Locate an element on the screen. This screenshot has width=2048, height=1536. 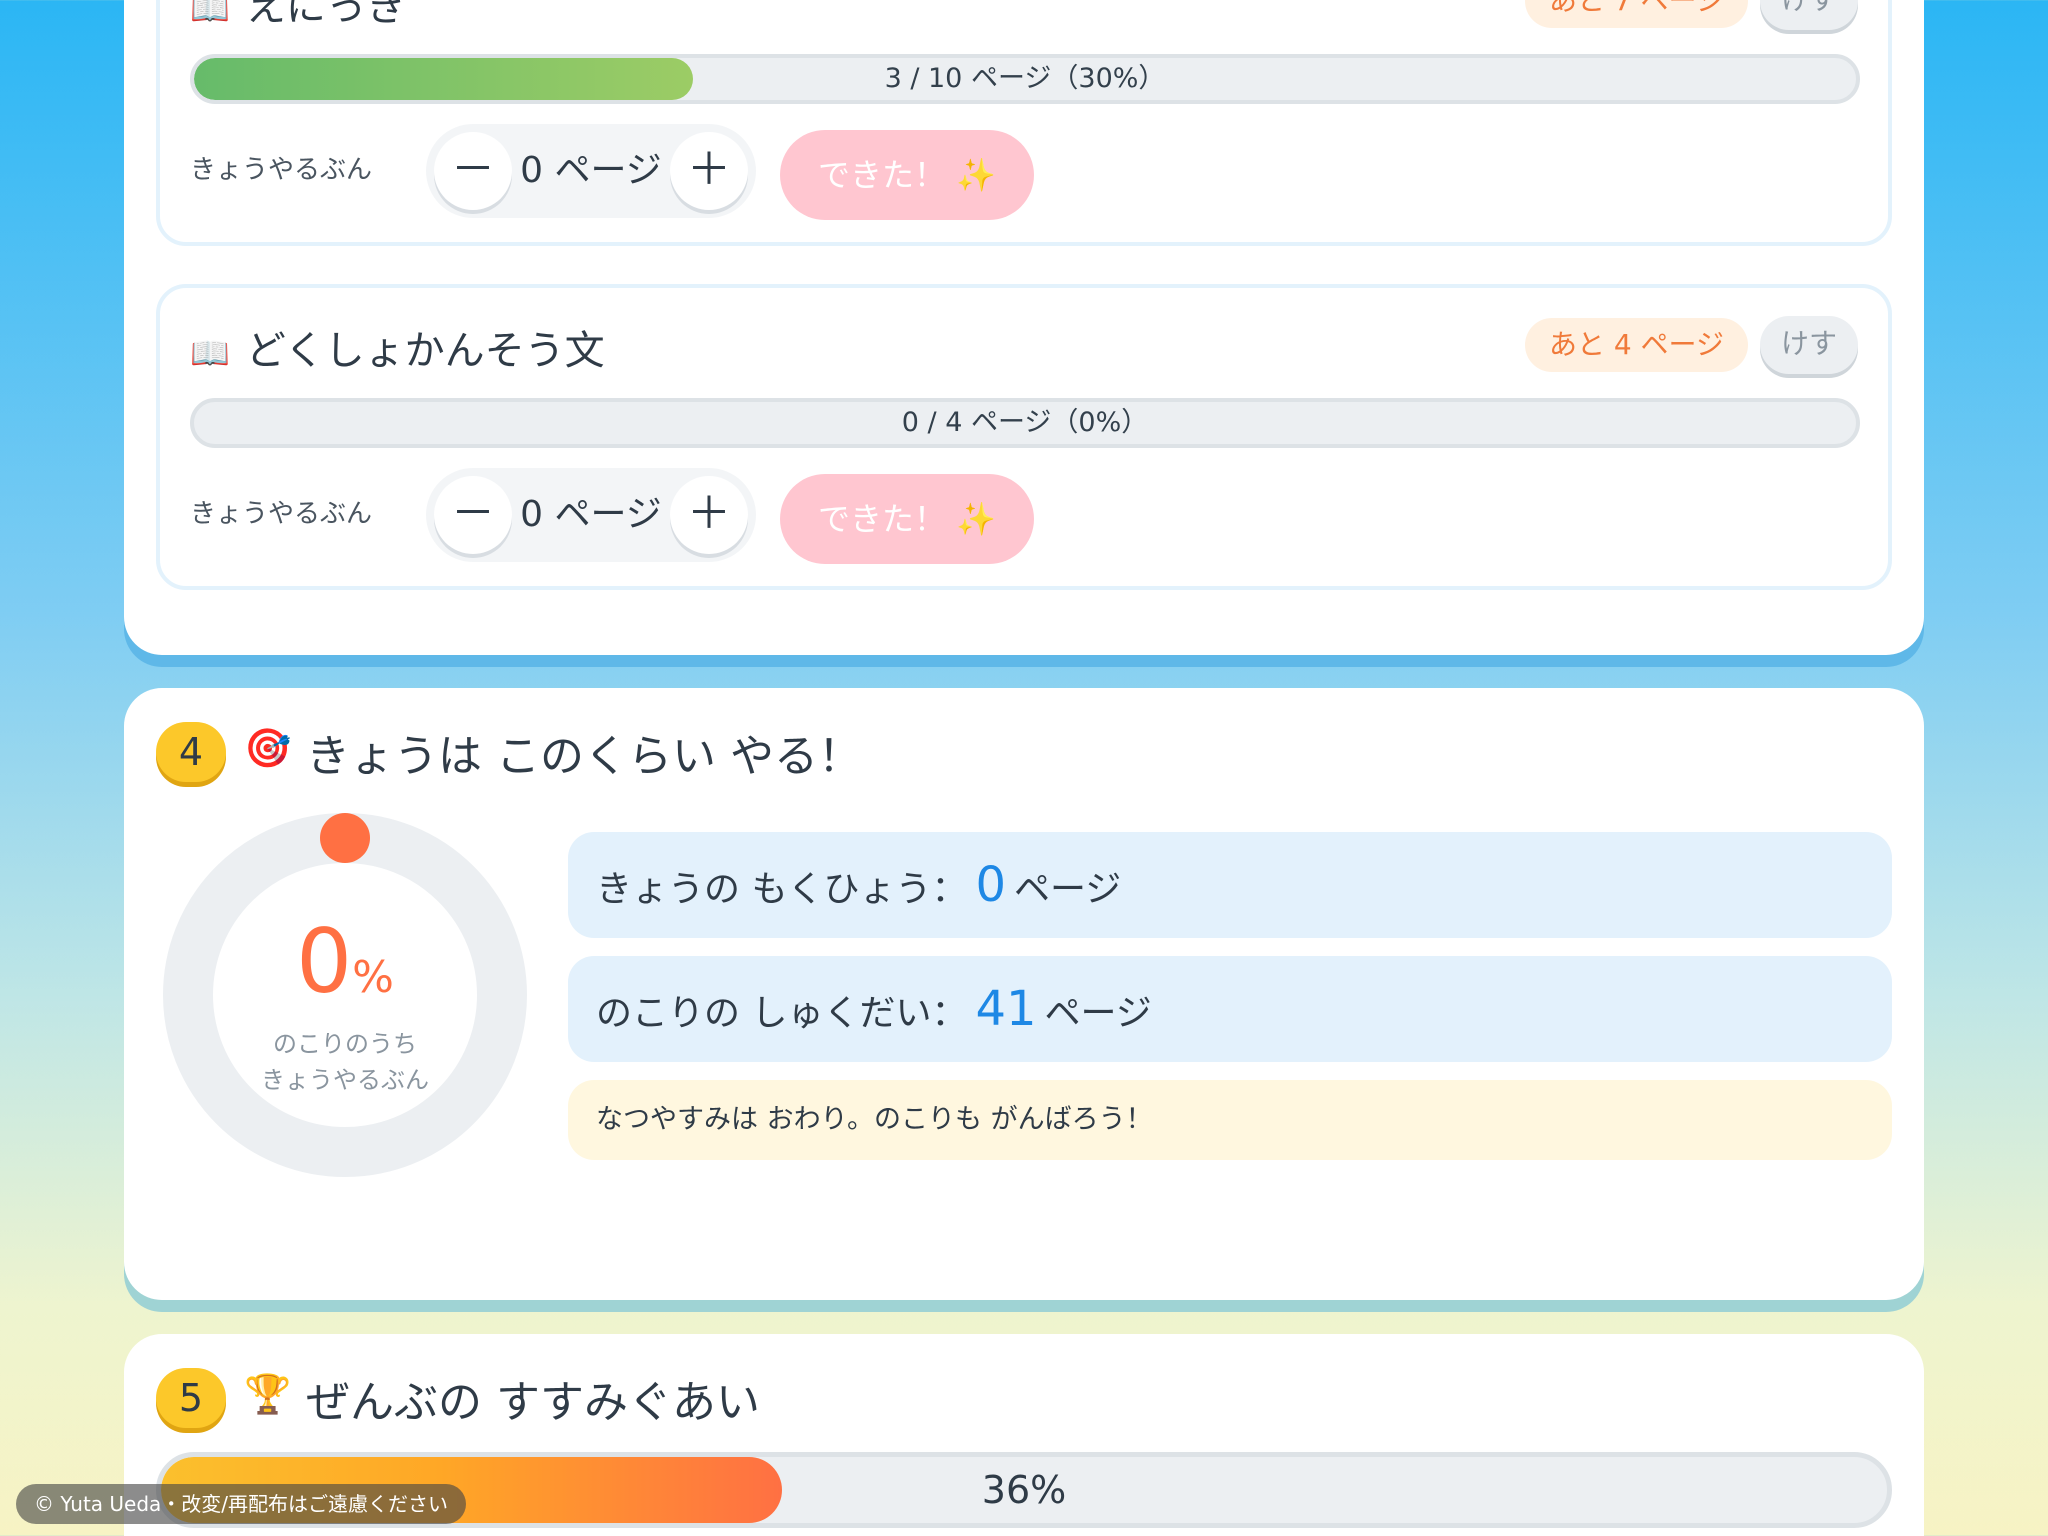
section-number-badge: 5 is located at coordinates (191, 1398).